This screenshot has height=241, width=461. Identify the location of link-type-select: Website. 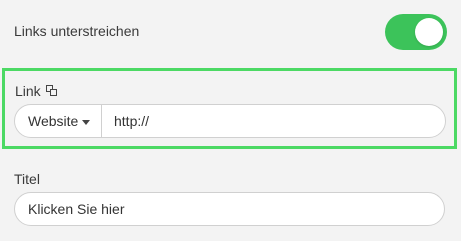
(58, 121).